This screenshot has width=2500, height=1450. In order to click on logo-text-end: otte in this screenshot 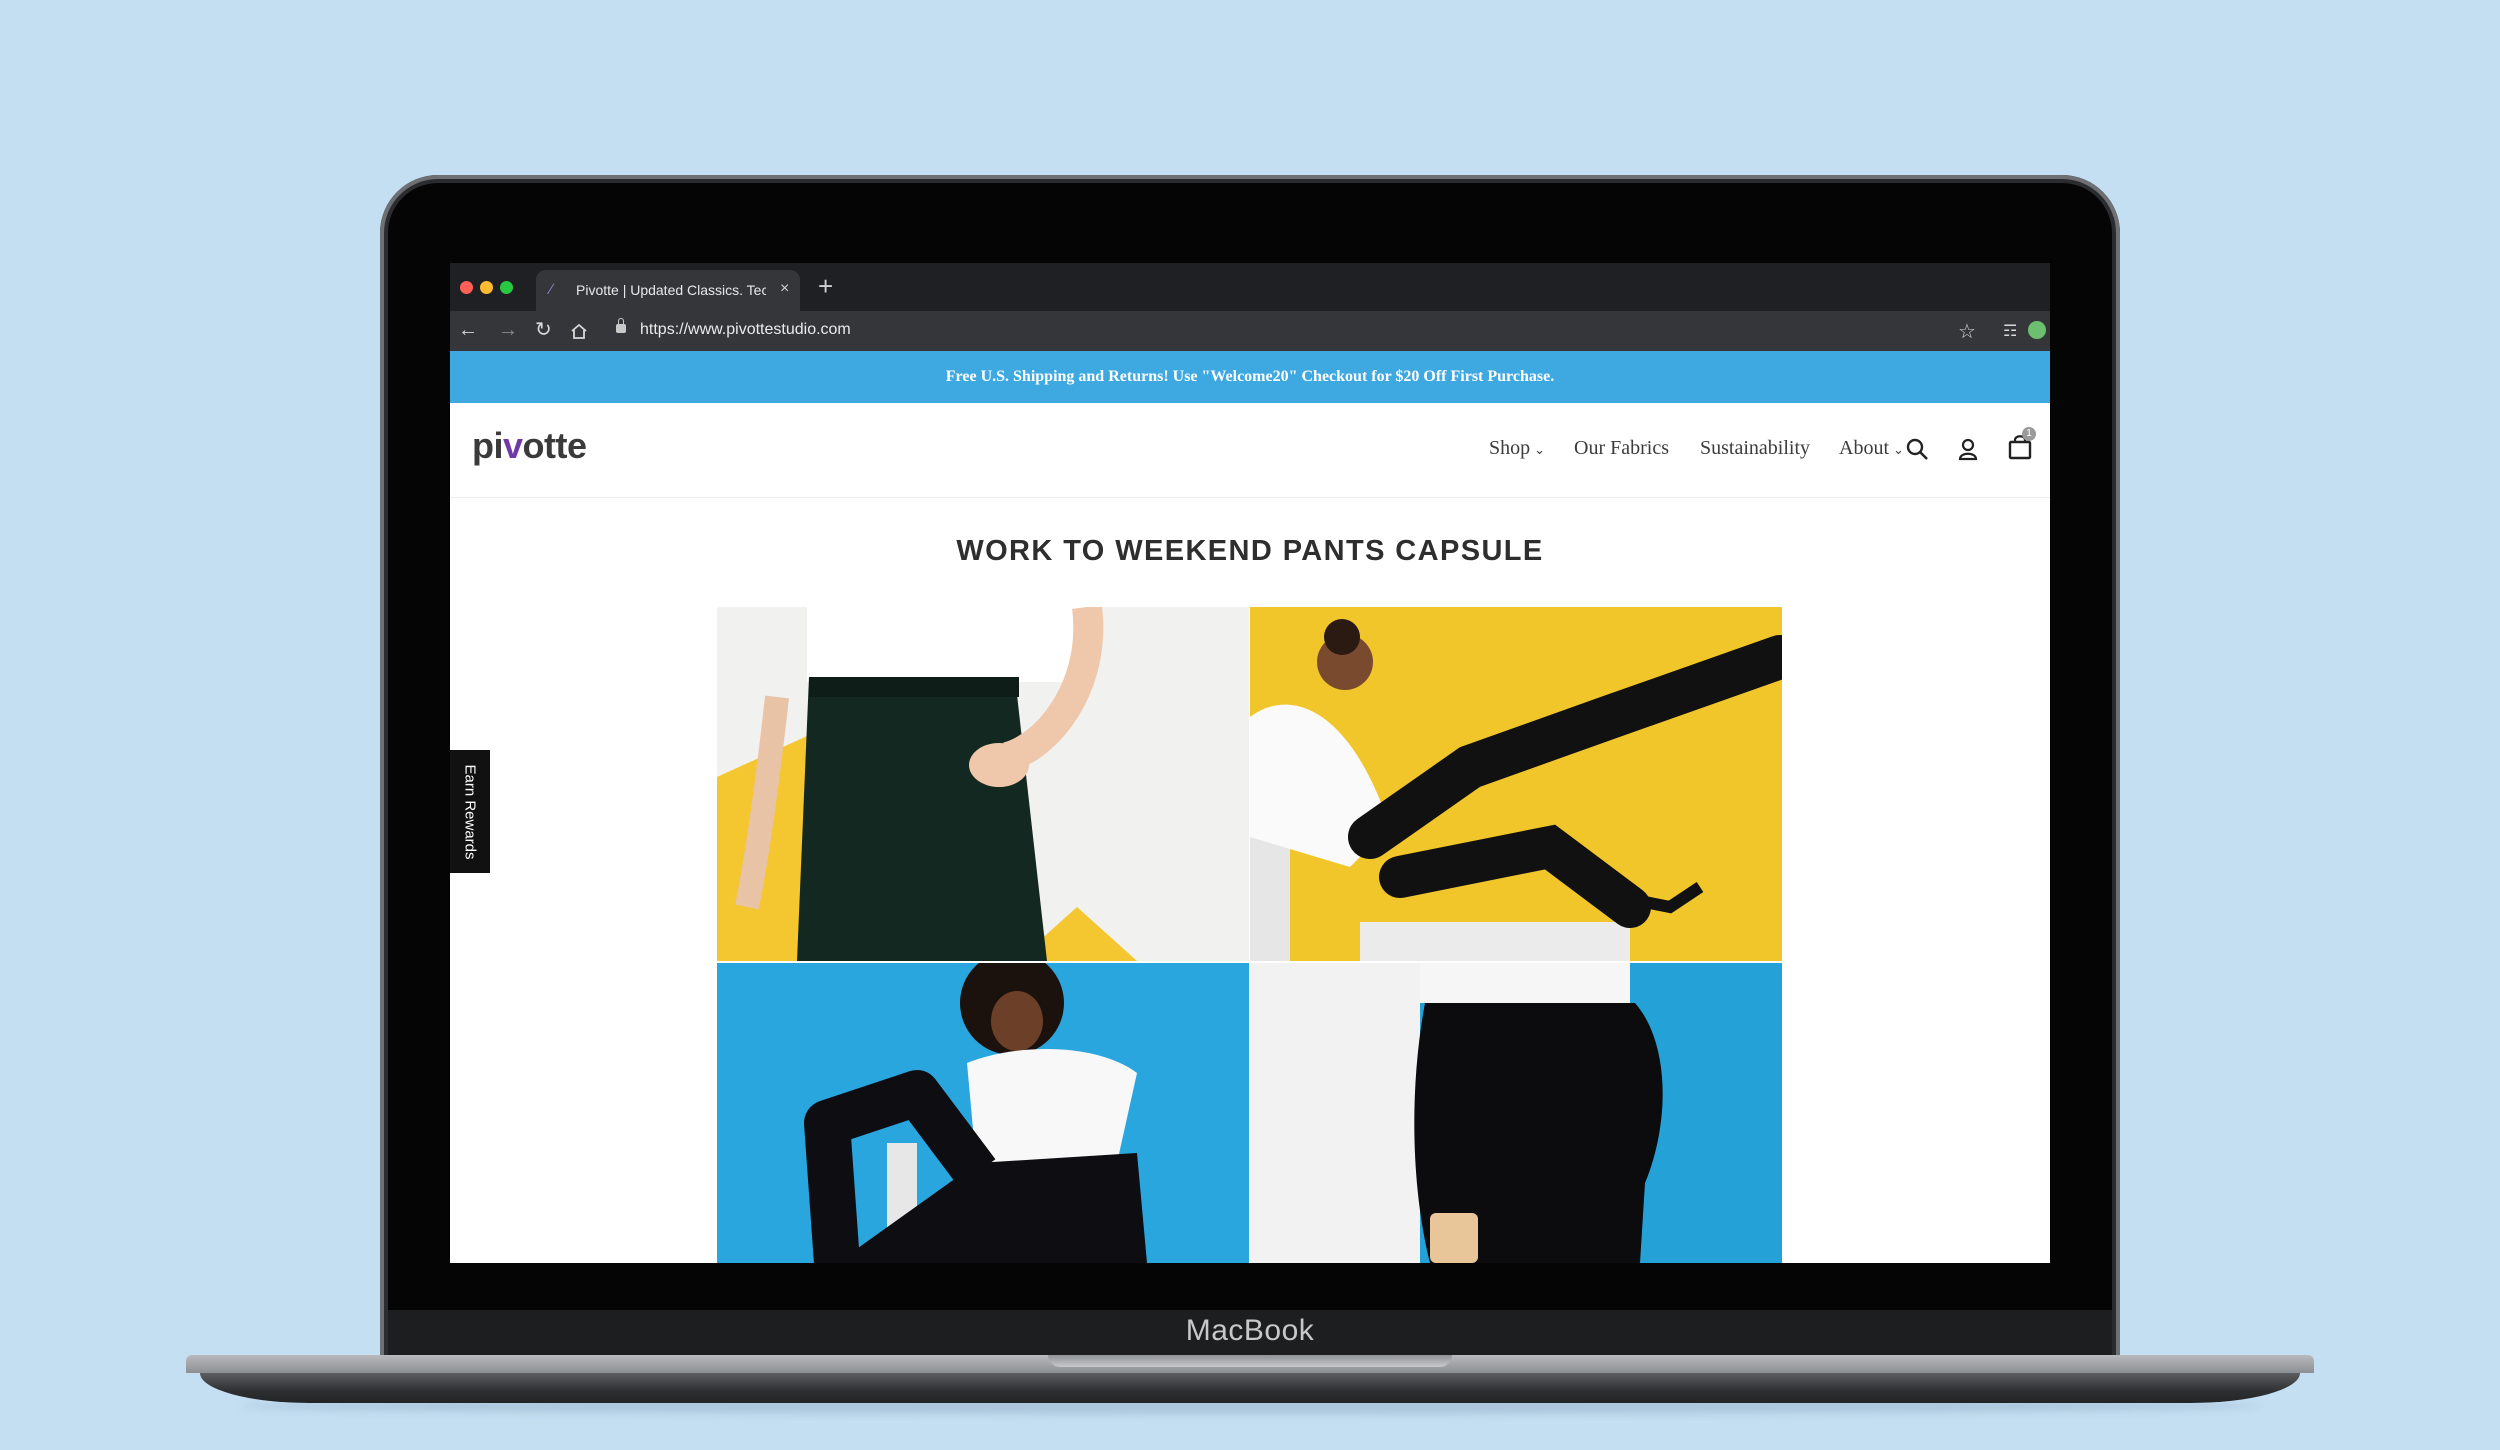, I will do `click(555, 445)`.